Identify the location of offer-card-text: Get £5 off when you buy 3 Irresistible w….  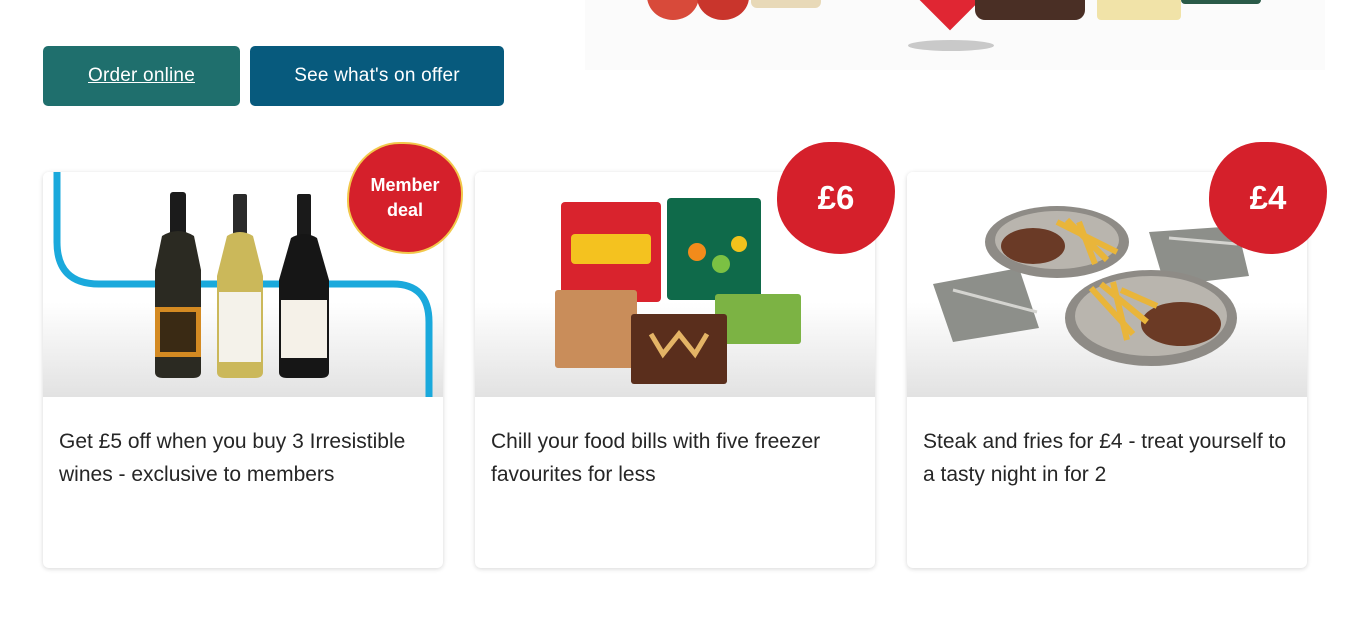
(232, 458).